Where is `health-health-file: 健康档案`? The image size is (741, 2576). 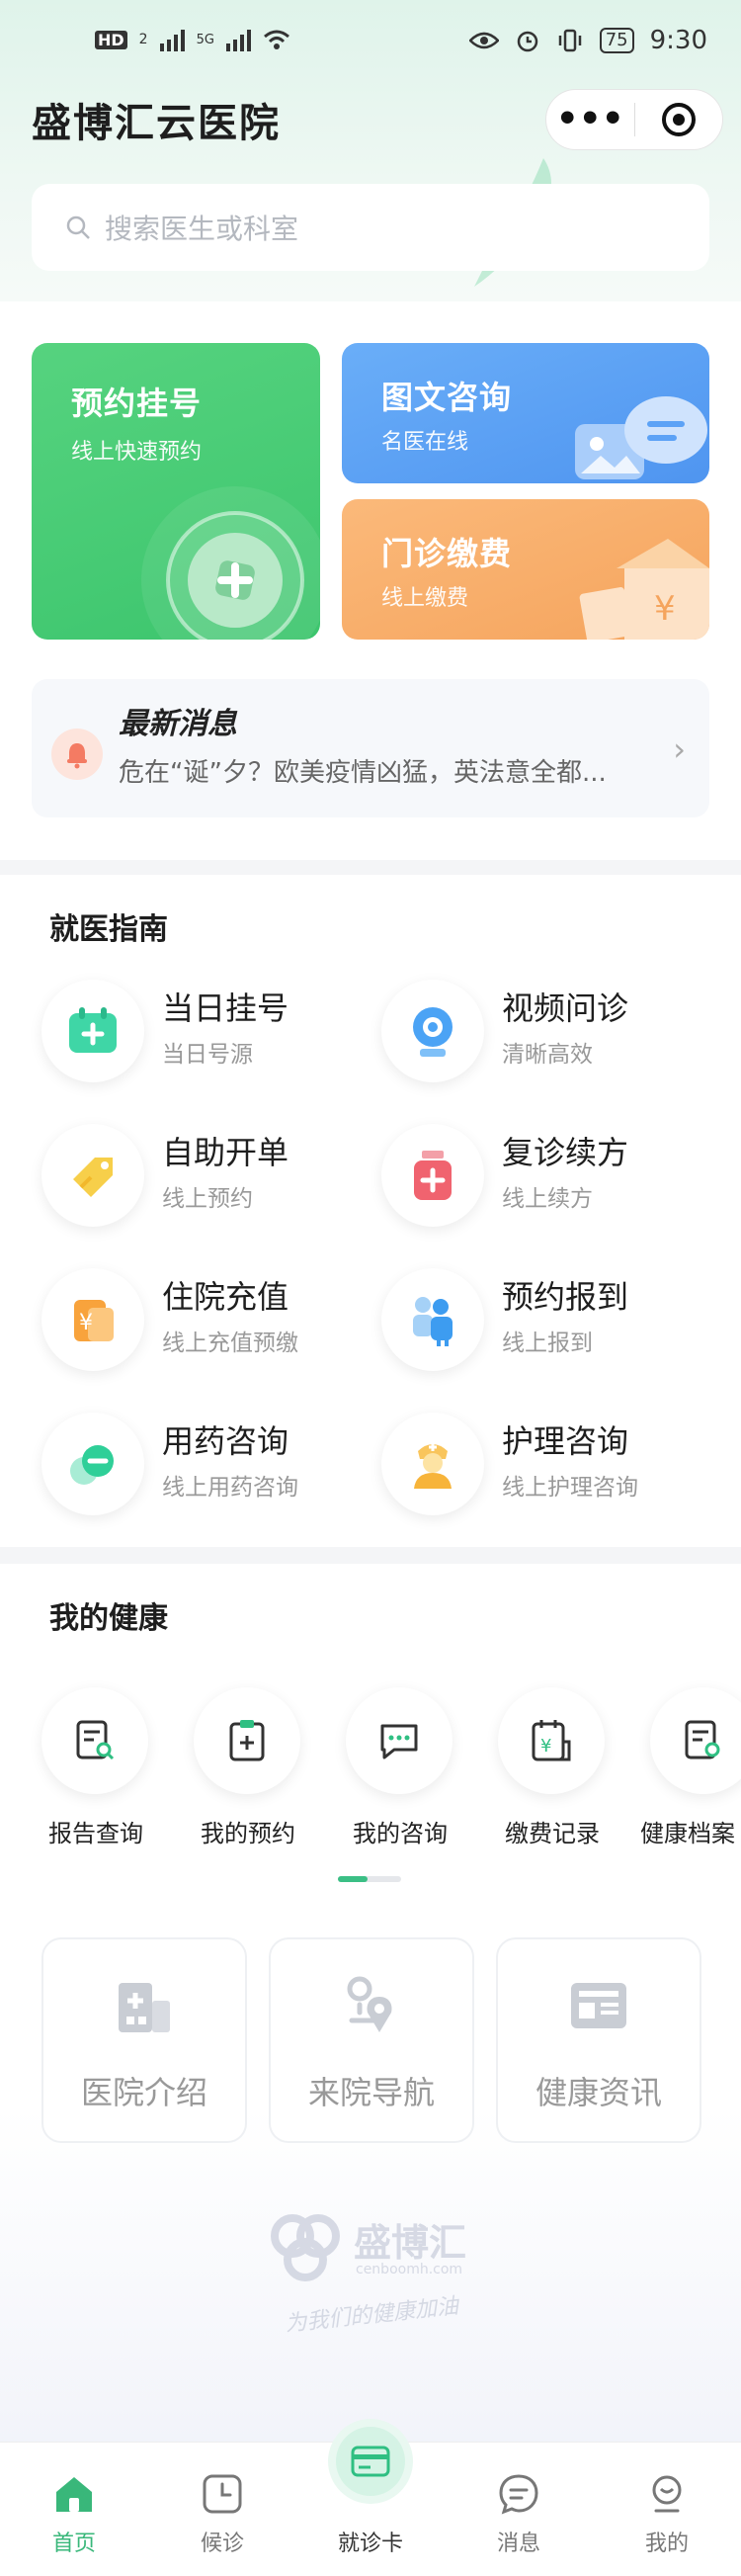
health-health-file: 健康档案 is located at coordinates (685, 1767).